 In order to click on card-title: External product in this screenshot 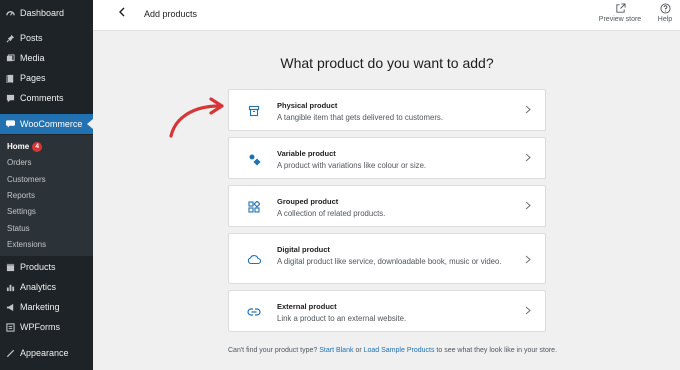, I will do `click(307, 306)`.